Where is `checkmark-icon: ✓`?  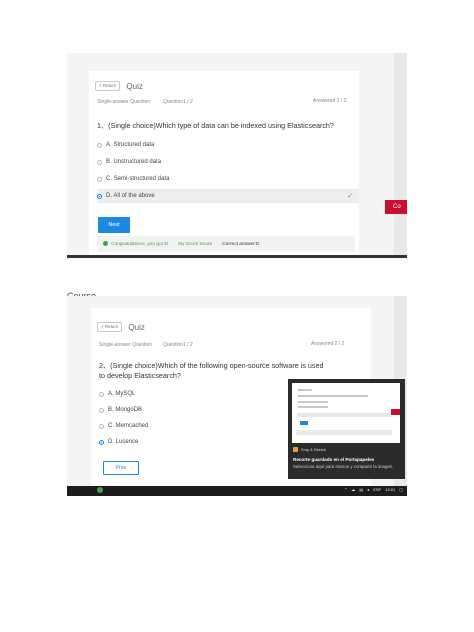
checkmark-icon: ✓ is located at coordinates (350, 196).